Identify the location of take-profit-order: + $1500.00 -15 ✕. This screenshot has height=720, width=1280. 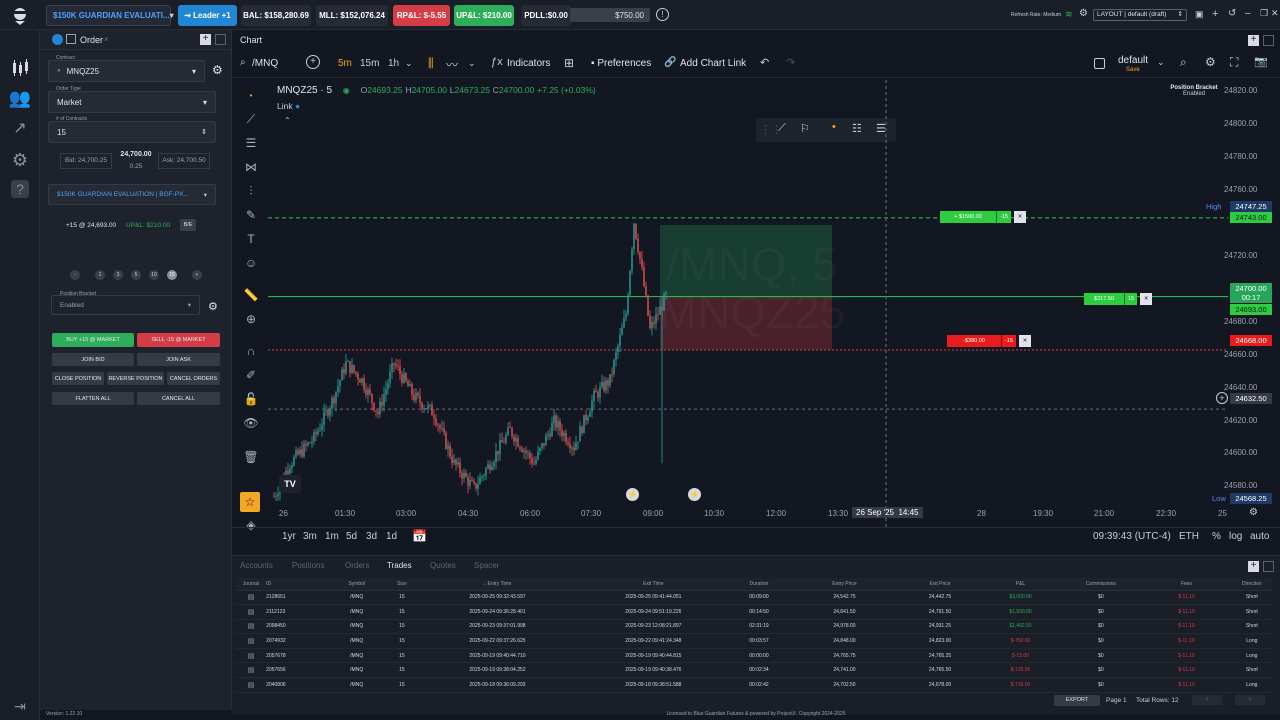
(983, 217).